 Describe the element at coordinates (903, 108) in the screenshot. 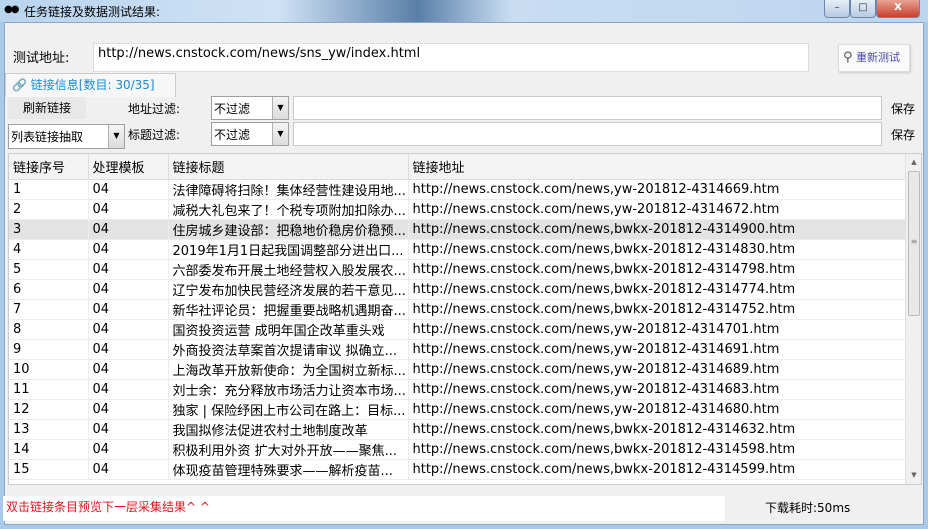

I see `save-address-filter-button: 保存` at that location.